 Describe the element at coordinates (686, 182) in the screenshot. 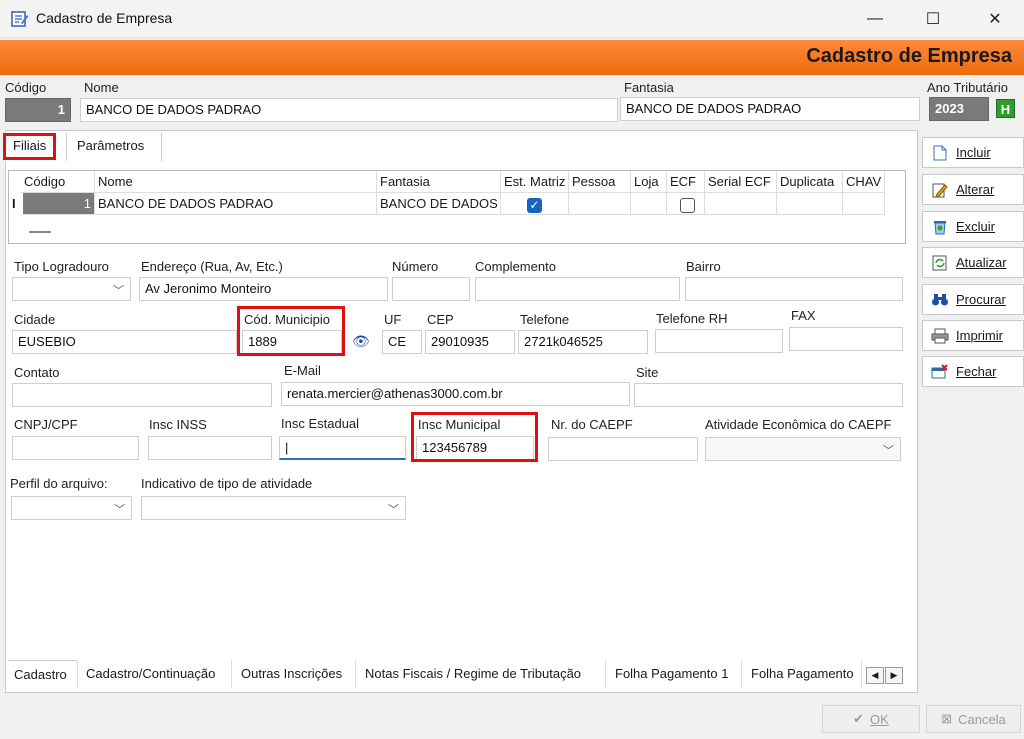

I see `column-header: ECF` at that location.